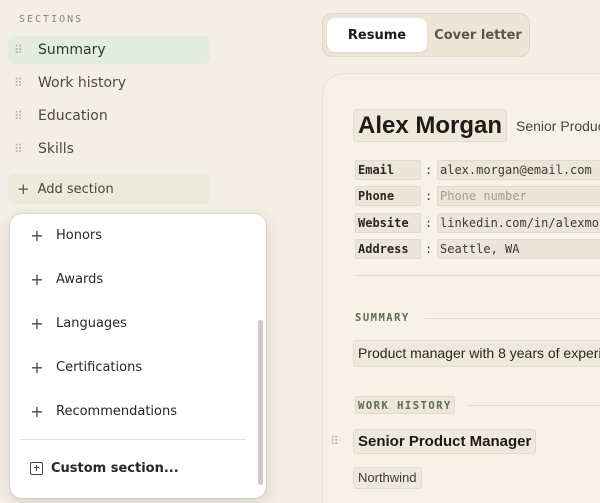 Image resolution: width=600 pixels, height=503 pixels. Describe the element at coordinates (533, 405) in the screenshot. I see `work-history-rule` at that location.